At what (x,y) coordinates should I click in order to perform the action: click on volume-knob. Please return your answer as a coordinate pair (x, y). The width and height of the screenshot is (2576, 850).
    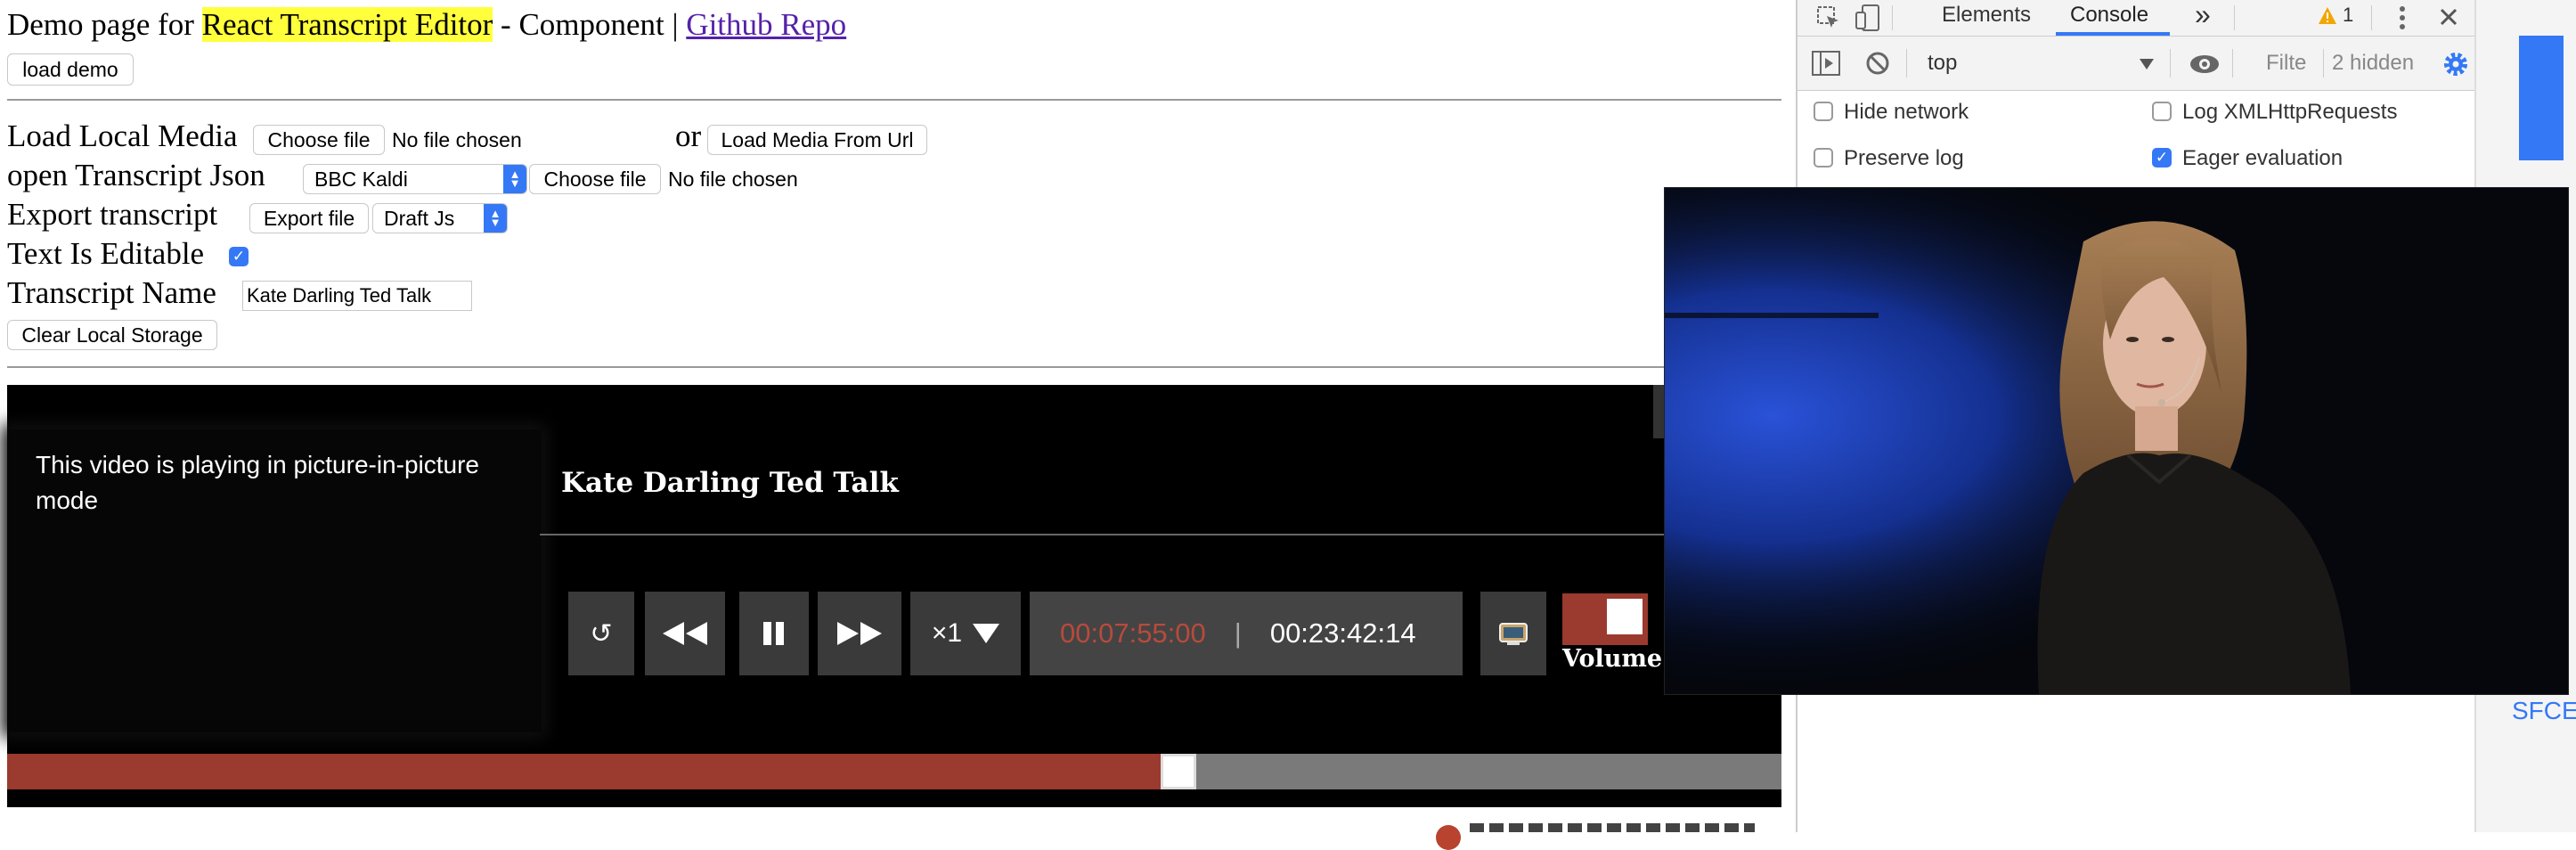
    Looking at the image, I should click on (1625, 616).